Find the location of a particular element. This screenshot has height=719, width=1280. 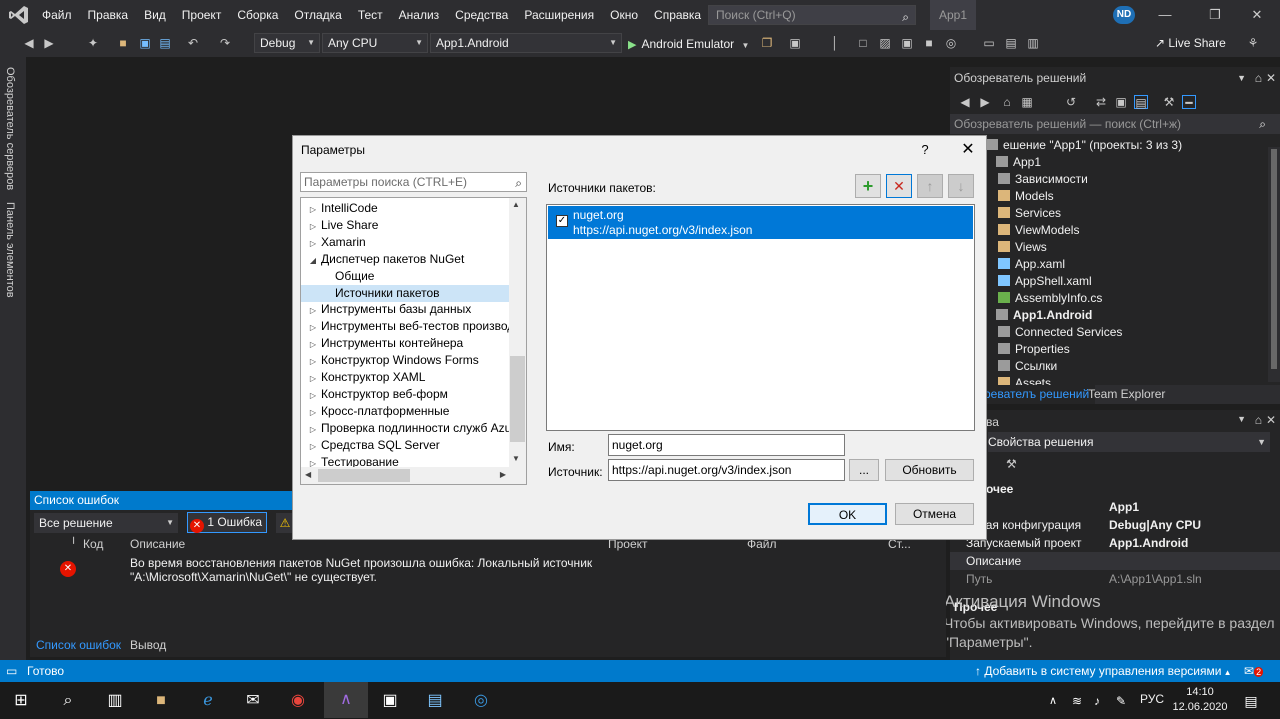

mail-icon: ✉ is located at coordinates (253, 701).